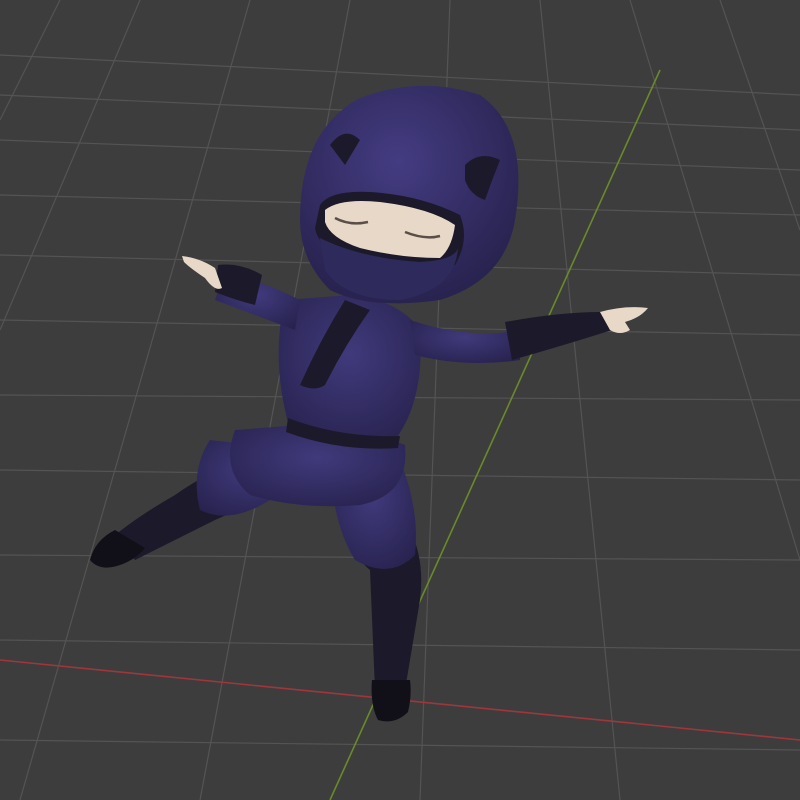  I want to click on right-foot, so click(391, 701).